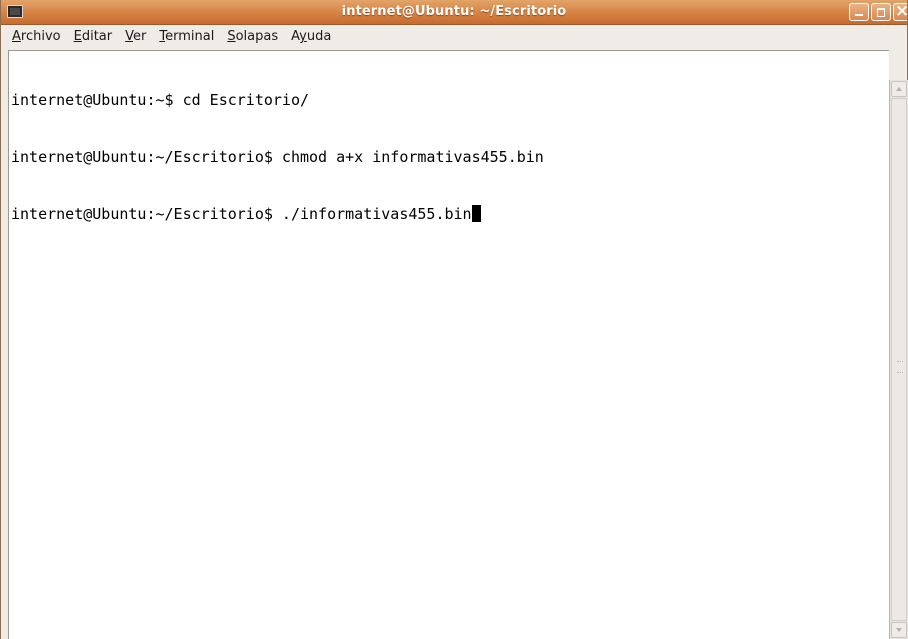  I want to click on scroll-down-icon, so click(899, 630).